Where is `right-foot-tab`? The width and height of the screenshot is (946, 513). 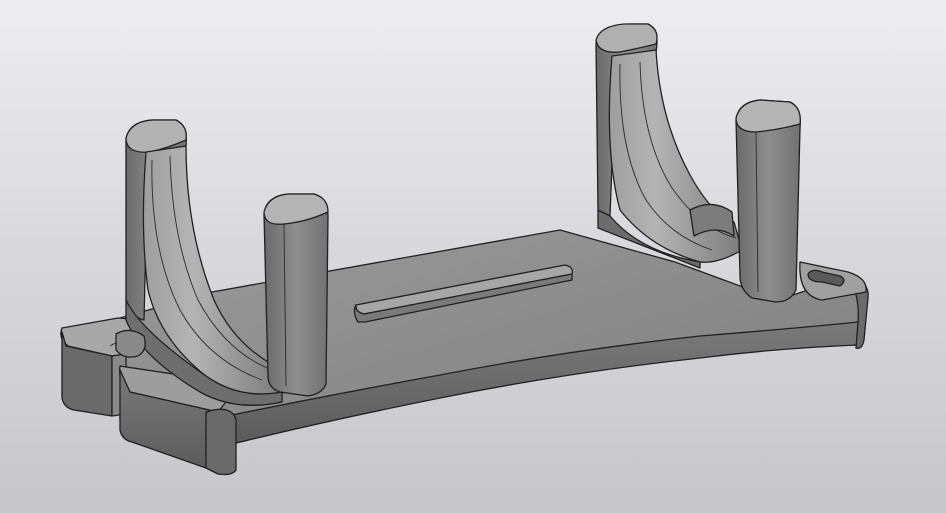 right-foot-tab is located at coordinates (833, 281).